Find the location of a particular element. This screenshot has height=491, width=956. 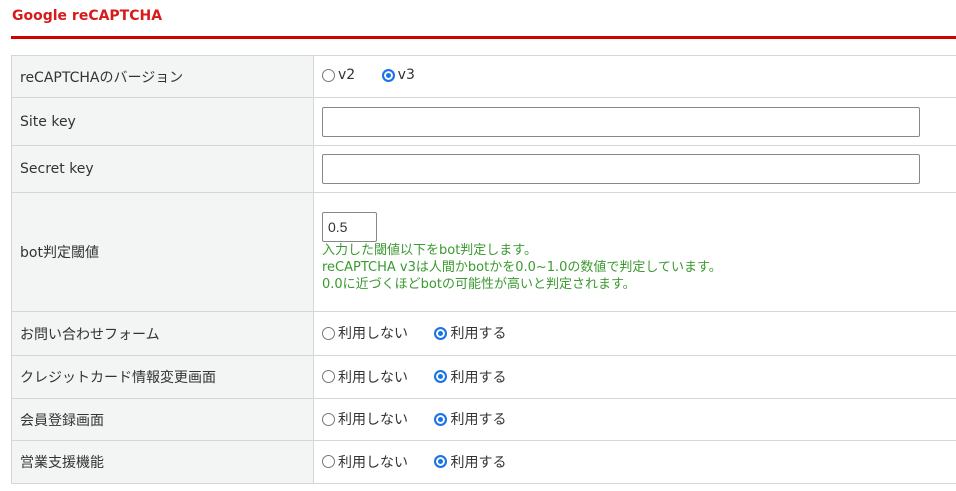

site-key-input is located at coordinates (621, 121).